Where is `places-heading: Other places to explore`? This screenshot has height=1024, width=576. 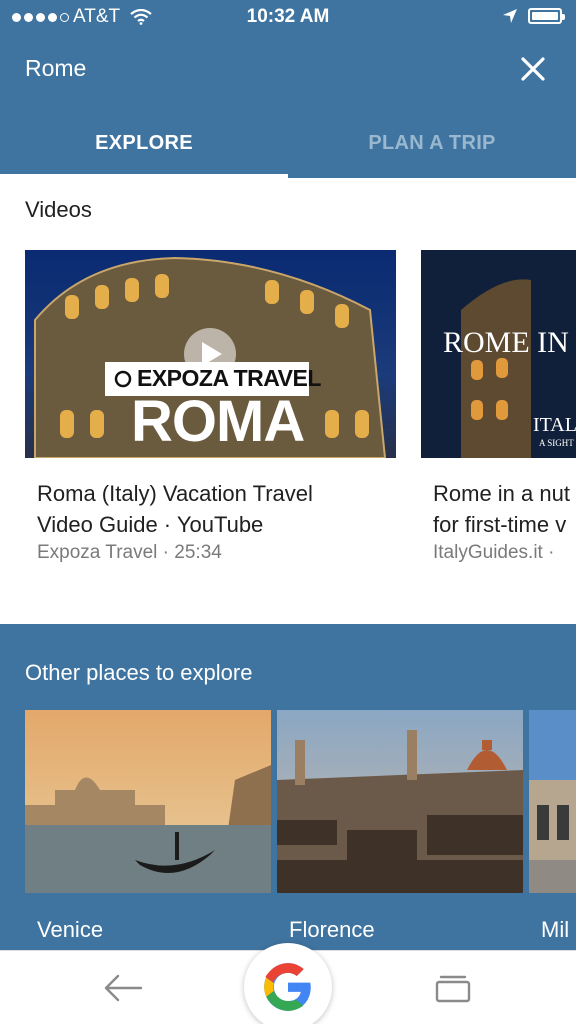 places-heading: Other places to explore is located at coordinates (139, 672).